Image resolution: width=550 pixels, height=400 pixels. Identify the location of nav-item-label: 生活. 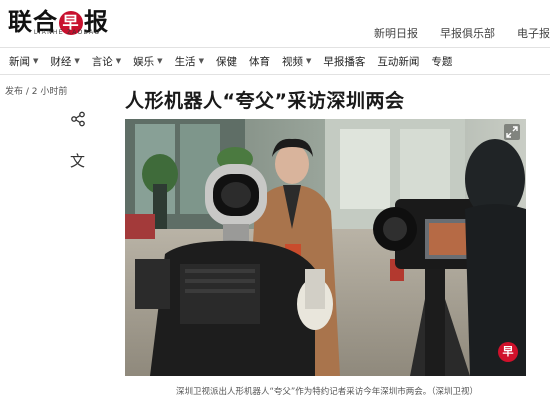
(185, 61).